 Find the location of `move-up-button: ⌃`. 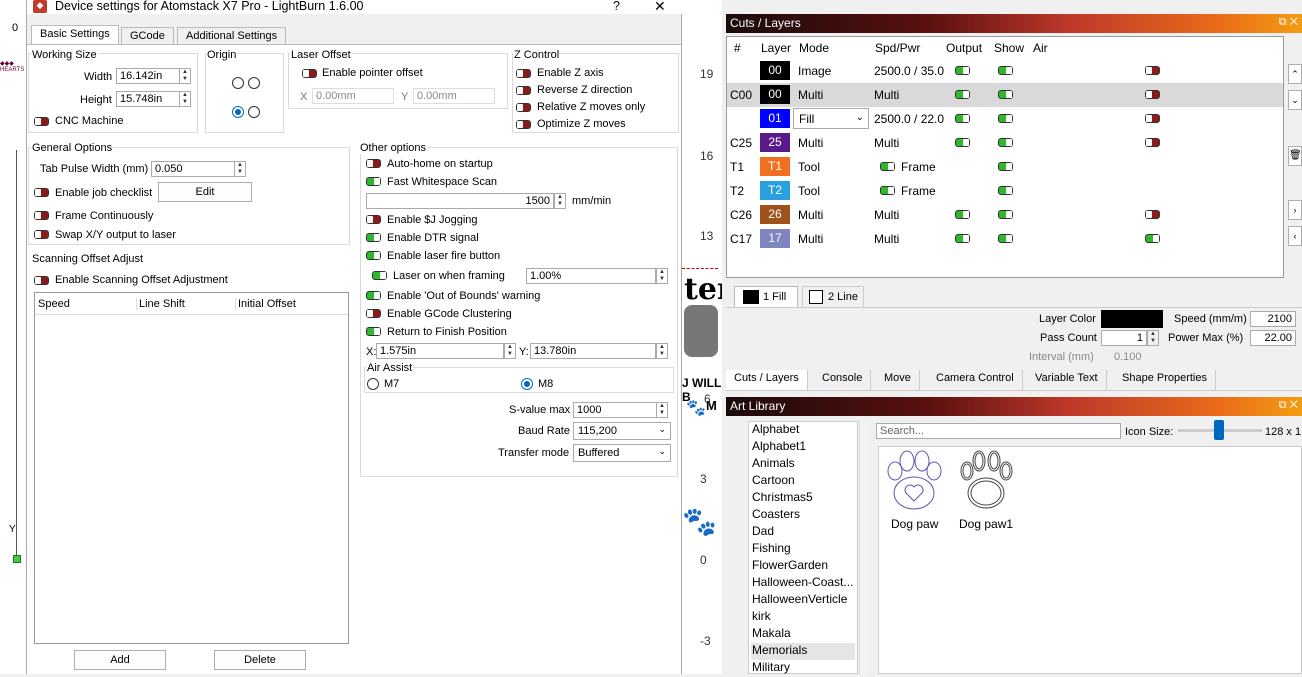

move-up-button: ⌃ is located at coordinates (1295, 74).